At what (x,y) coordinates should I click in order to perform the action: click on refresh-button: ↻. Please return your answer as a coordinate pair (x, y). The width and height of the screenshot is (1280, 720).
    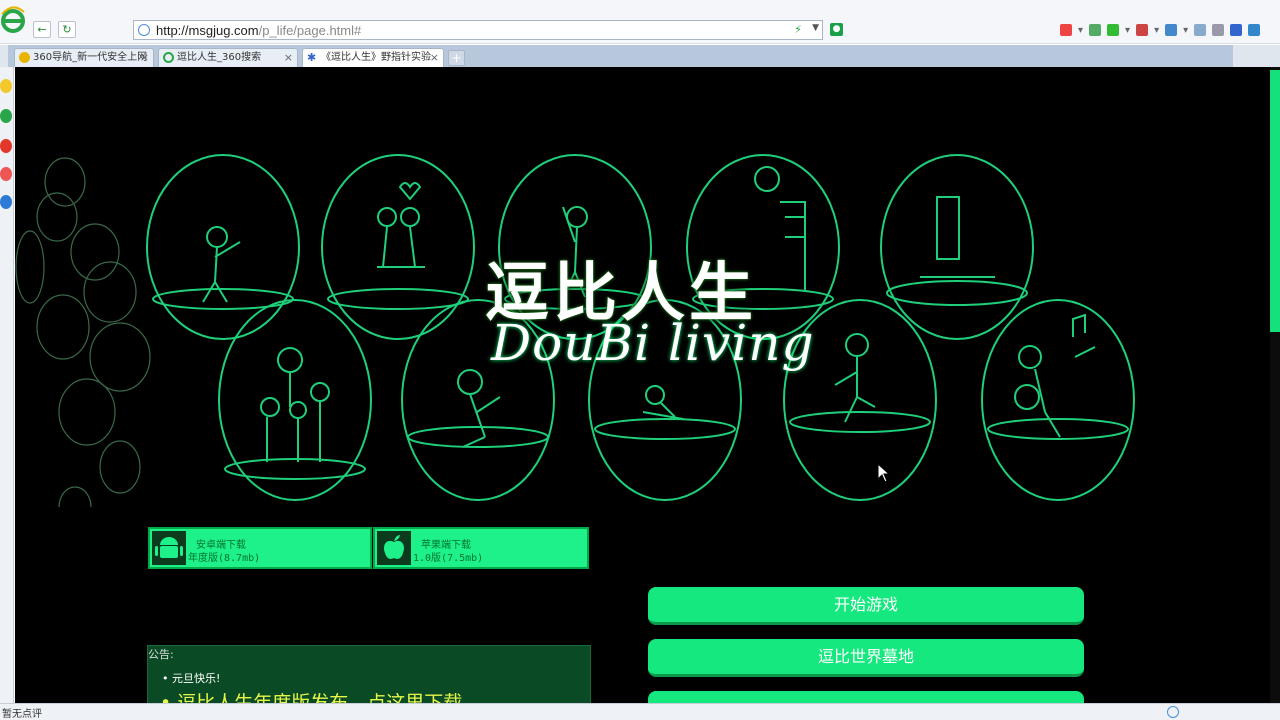
    Looking at the image, I should click on (67, 29).